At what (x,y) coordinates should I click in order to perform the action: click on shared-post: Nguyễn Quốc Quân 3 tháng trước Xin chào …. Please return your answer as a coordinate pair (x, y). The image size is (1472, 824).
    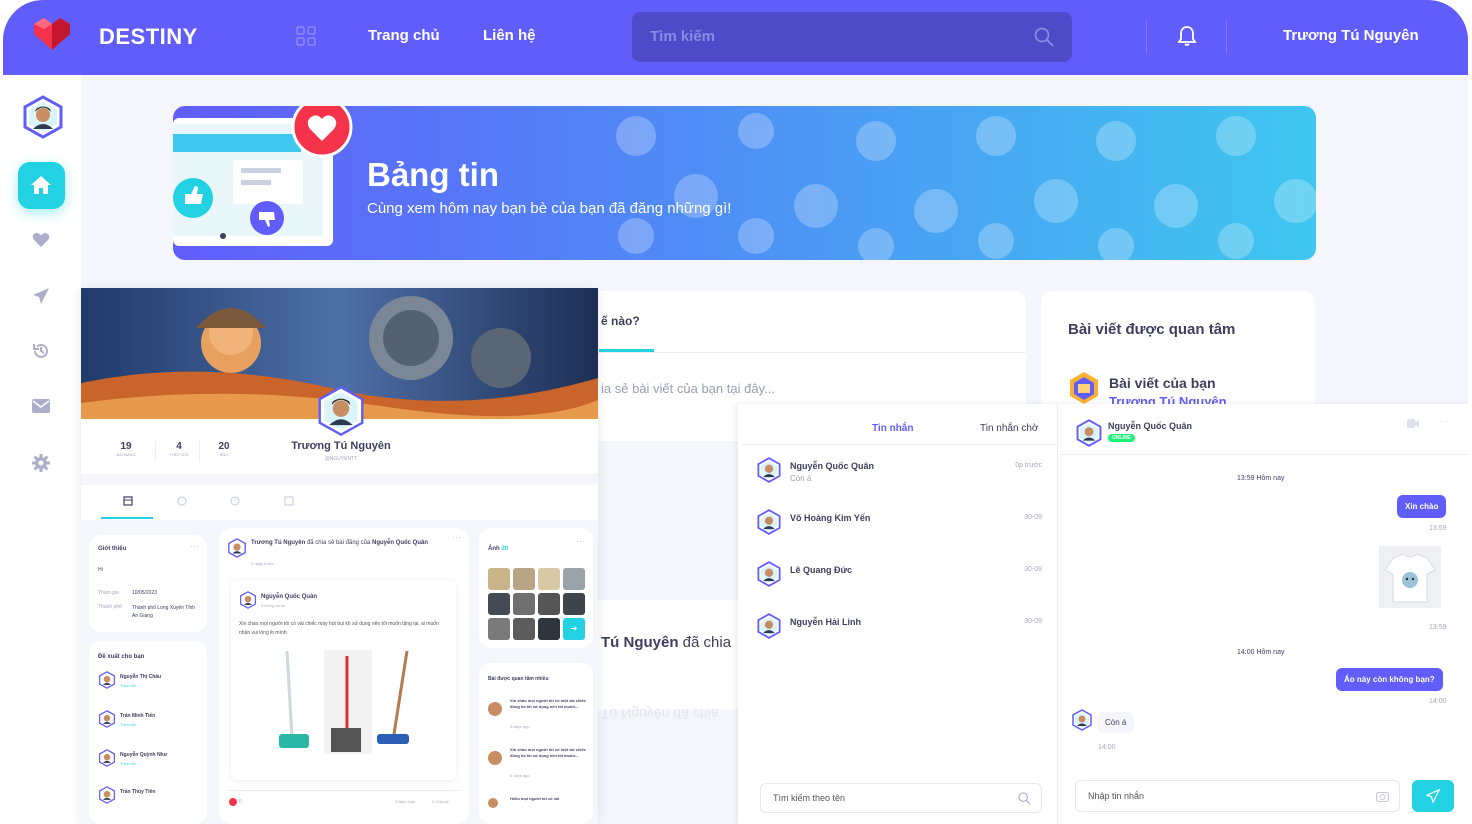
    Looking at the image, I should click on (343, 680).